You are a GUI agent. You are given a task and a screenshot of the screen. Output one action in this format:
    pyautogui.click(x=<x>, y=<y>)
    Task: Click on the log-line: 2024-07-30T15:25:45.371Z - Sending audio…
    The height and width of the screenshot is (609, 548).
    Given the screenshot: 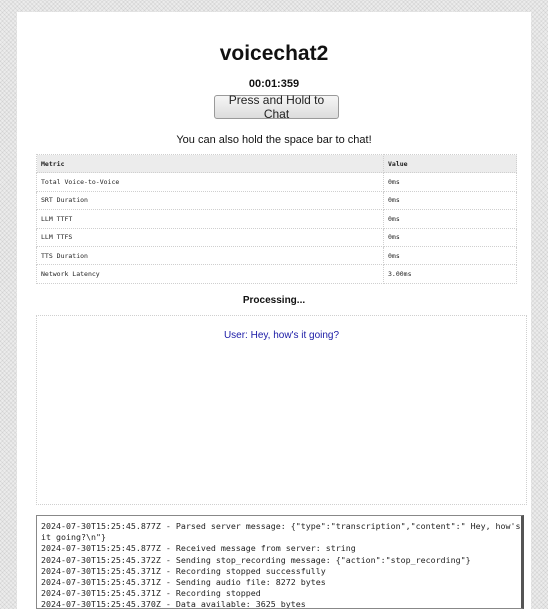 What is the action you would take?
    pyautogui.click(x=183, y=582)
    